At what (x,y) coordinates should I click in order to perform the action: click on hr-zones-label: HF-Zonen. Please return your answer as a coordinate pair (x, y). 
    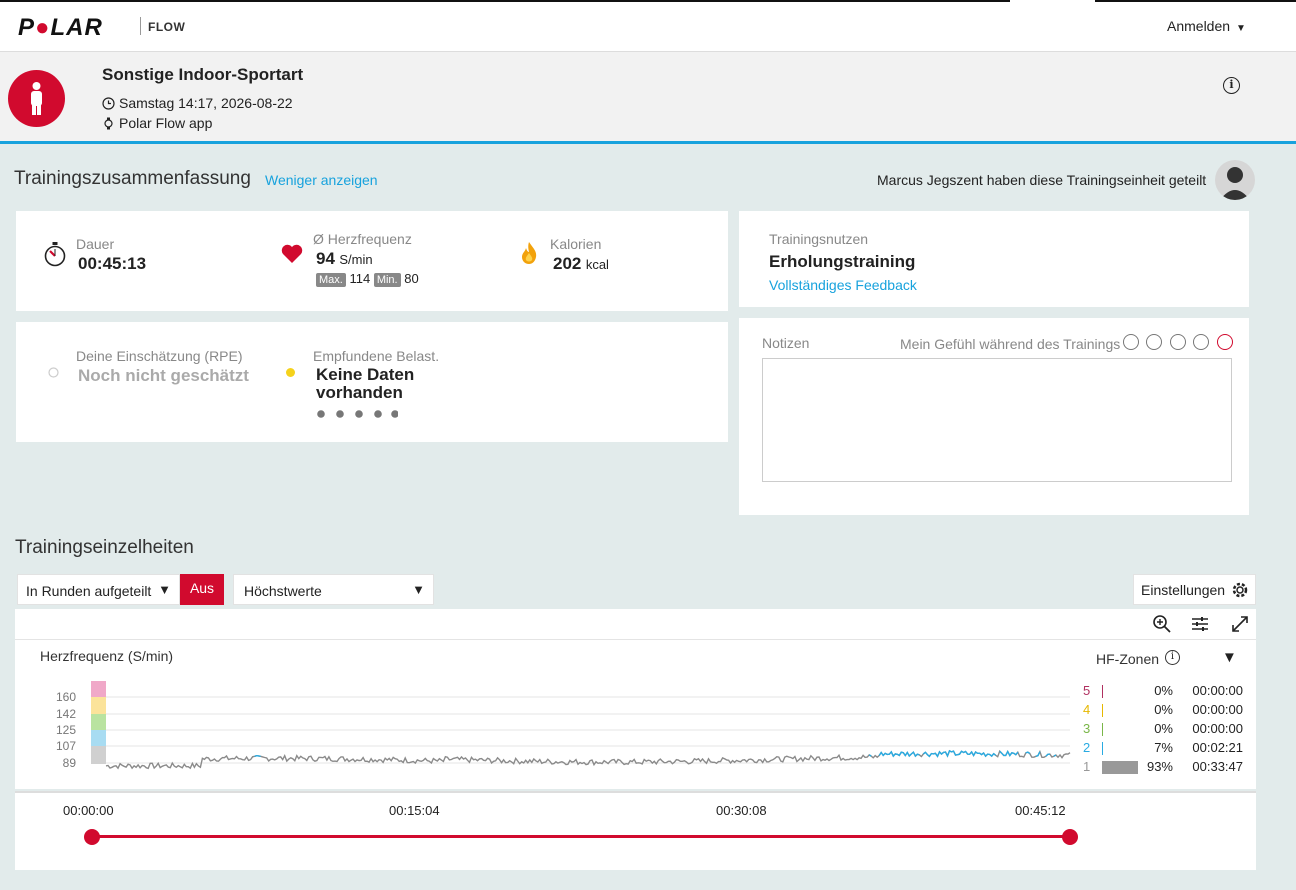
    Looking at the image, I should click on (1128, 659).